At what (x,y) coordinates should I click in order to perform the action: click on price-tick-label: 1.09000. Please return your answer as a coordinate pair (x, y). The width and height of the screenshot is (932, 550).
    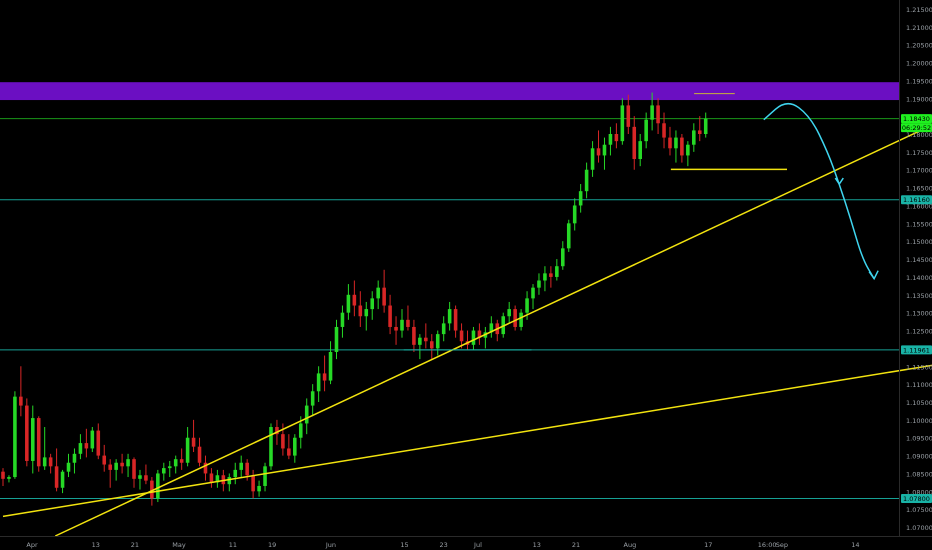
    Looking at the image, I should click on (919, 457).